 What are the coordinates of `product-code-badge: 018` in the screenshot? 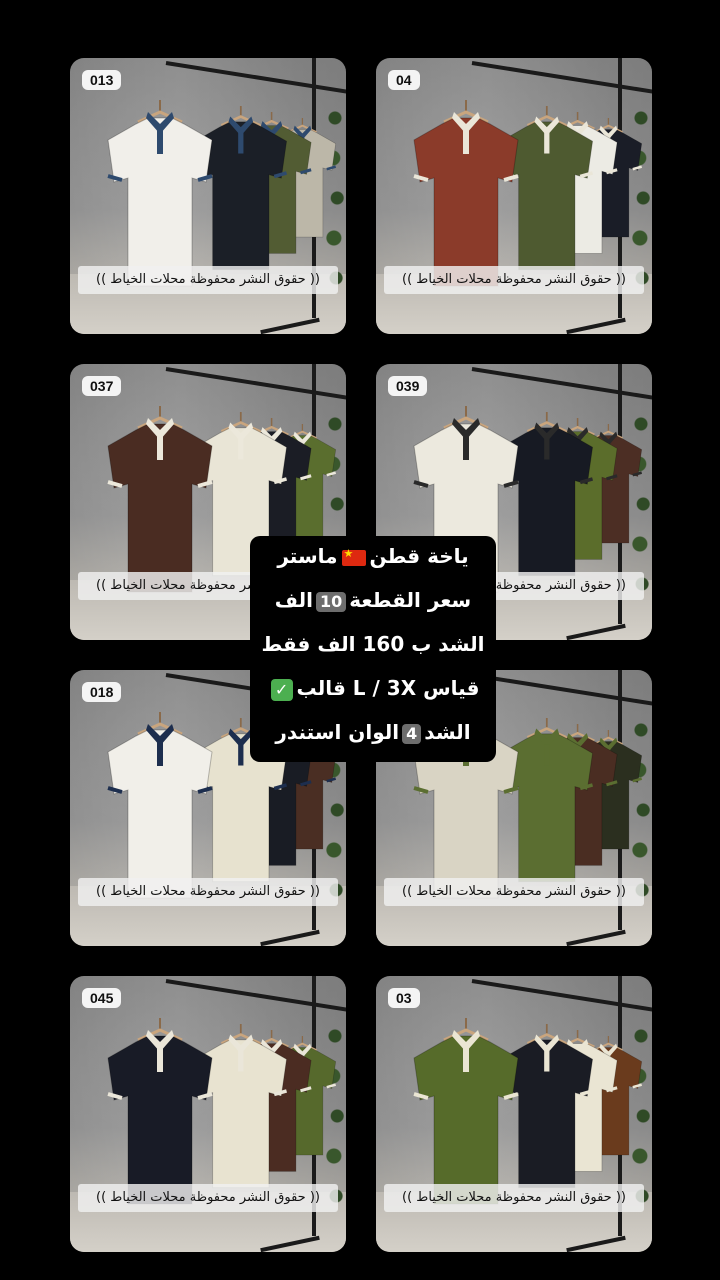 It's located at (102, 692).